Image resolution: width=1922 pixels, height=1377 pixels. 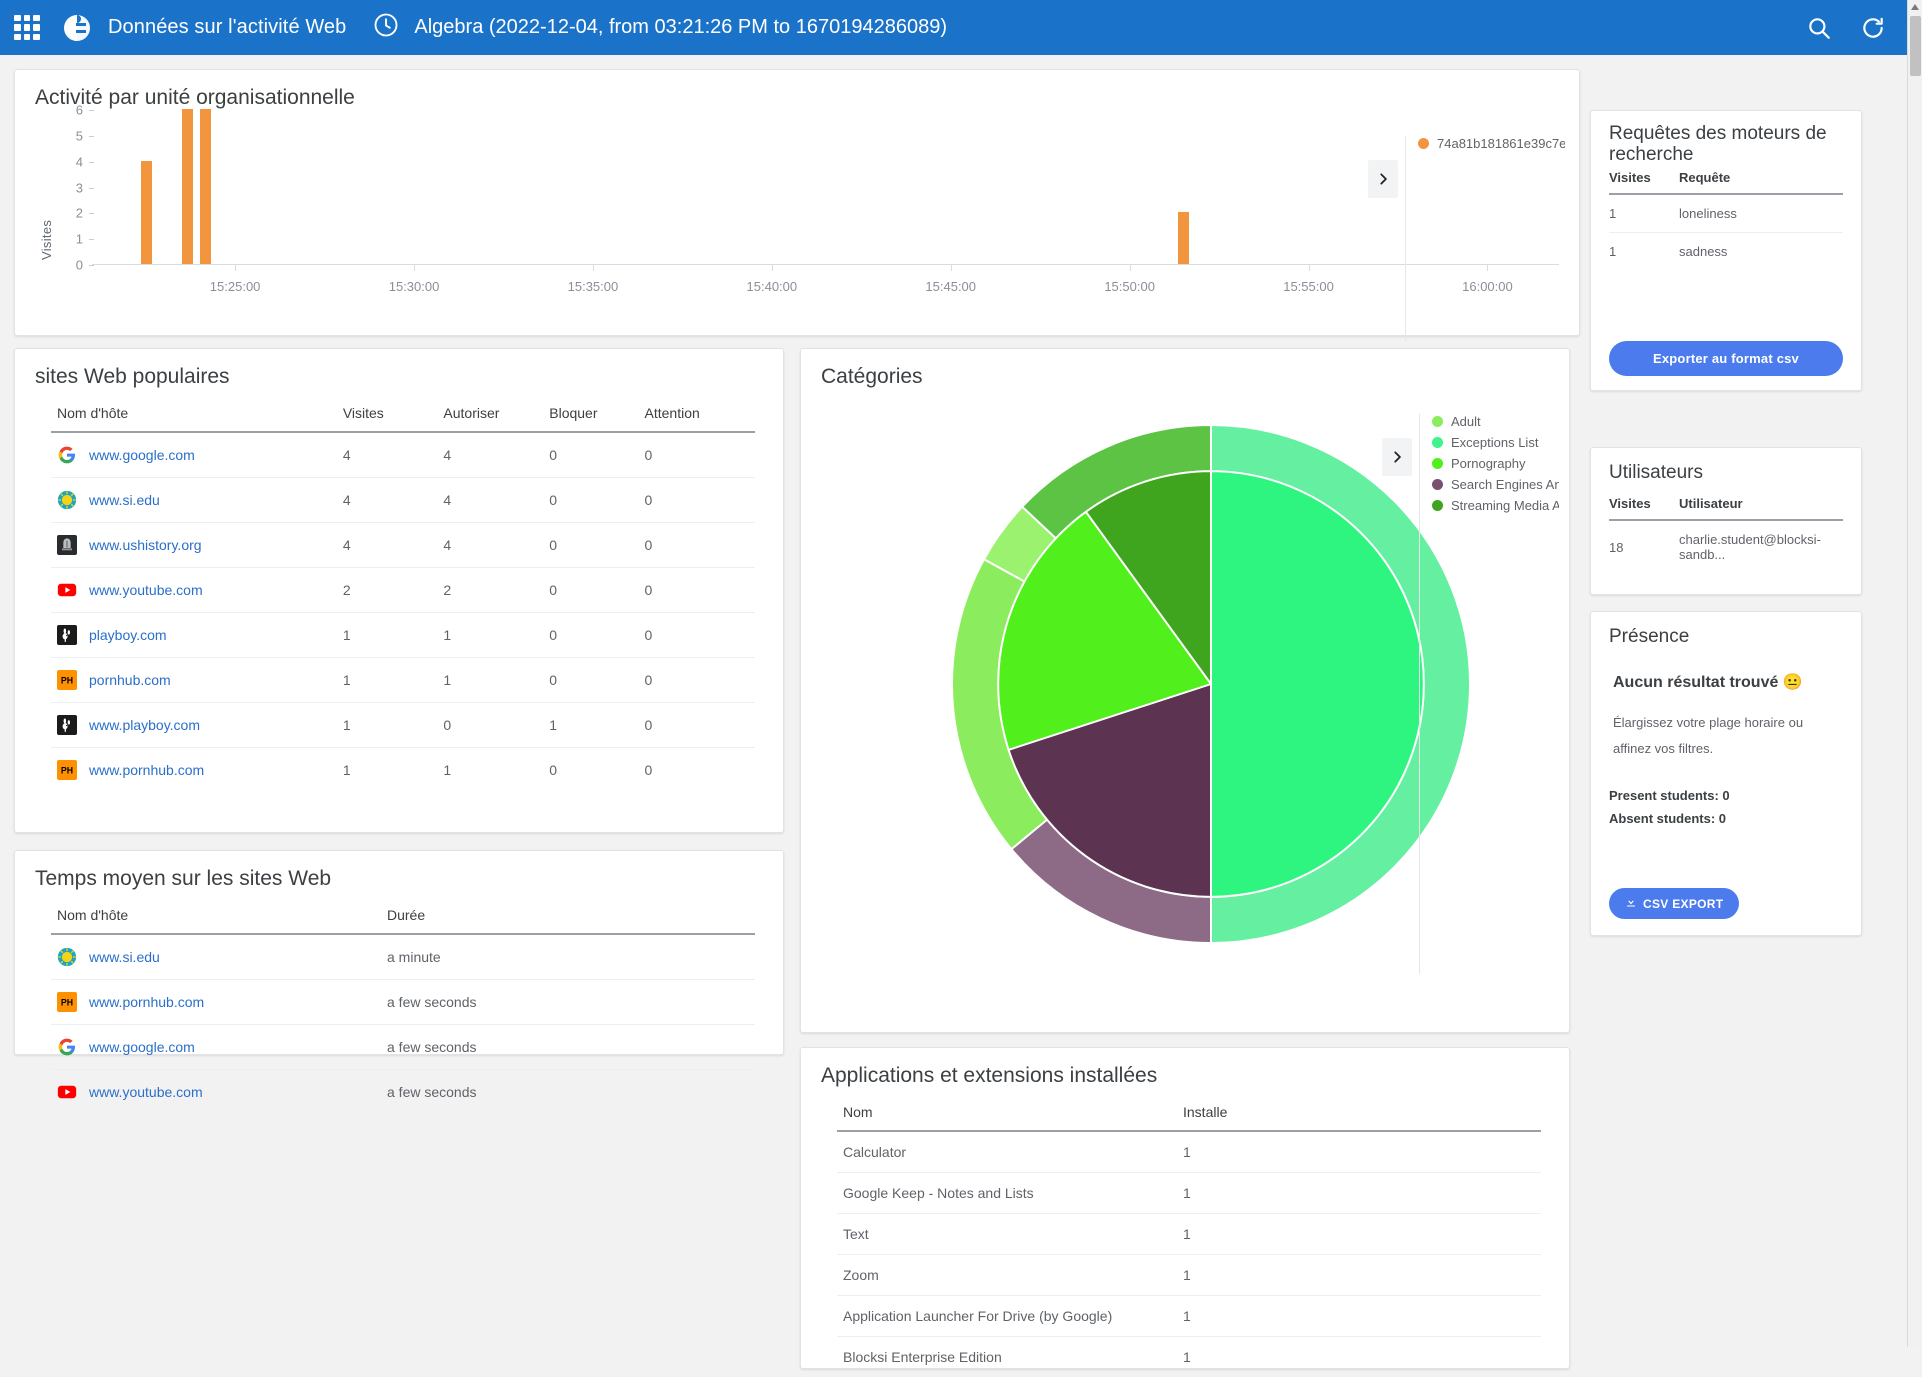 I want to click on column-header: Nom d'hôte, so click(x=194, y=412).